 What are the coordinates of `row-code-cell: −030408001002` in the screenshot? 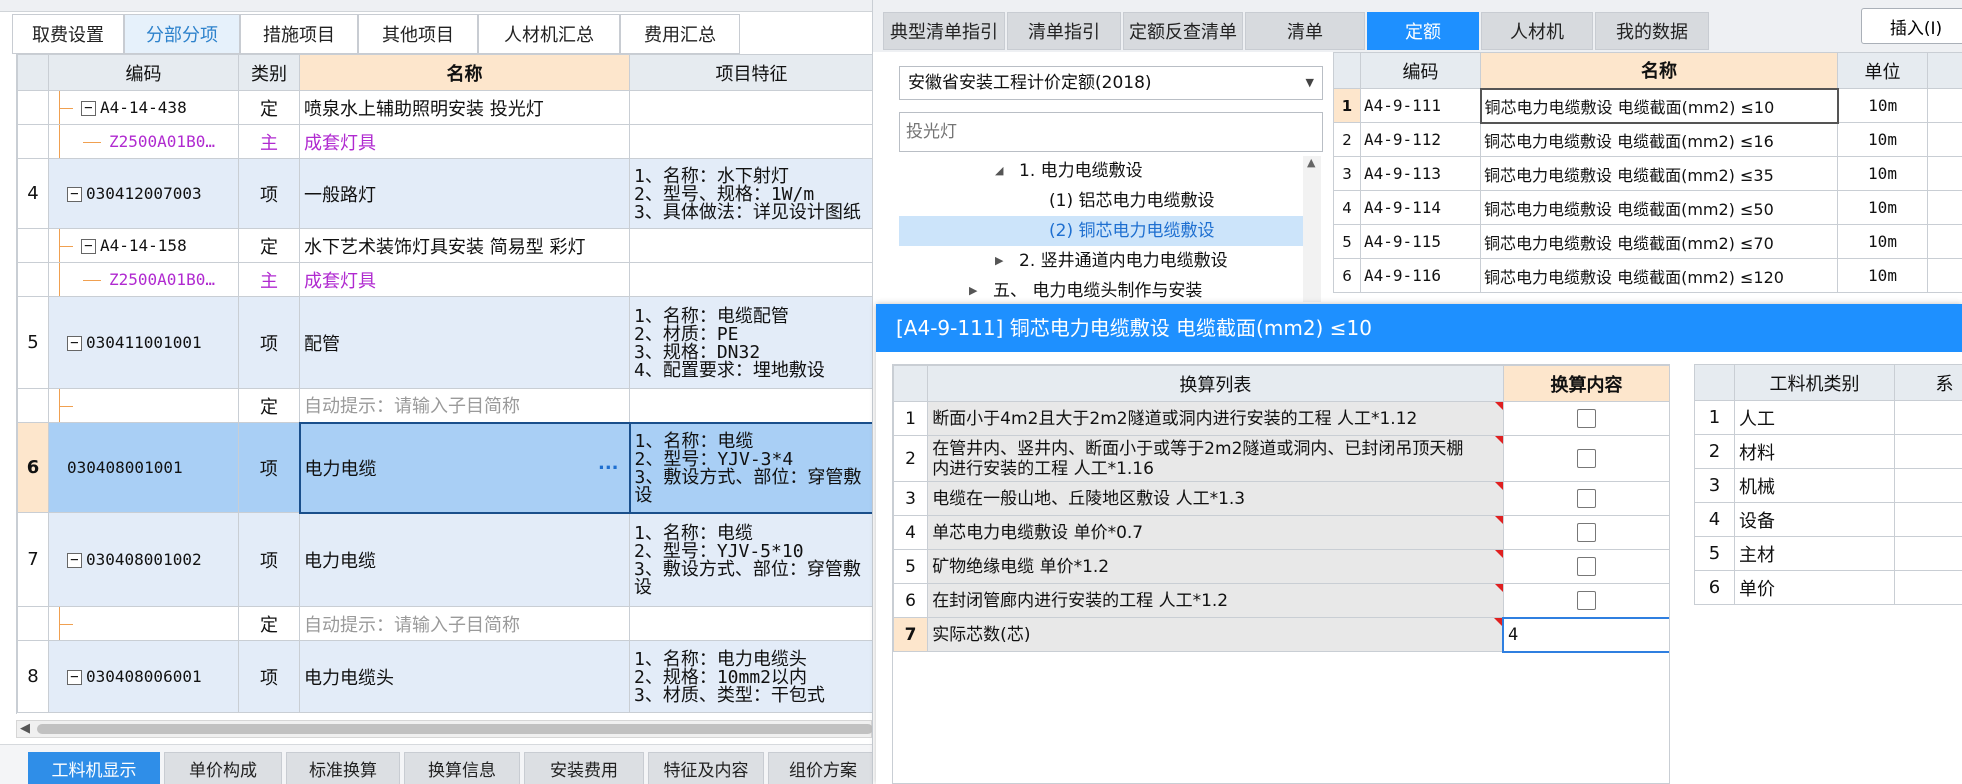 It's located at (143, 559).